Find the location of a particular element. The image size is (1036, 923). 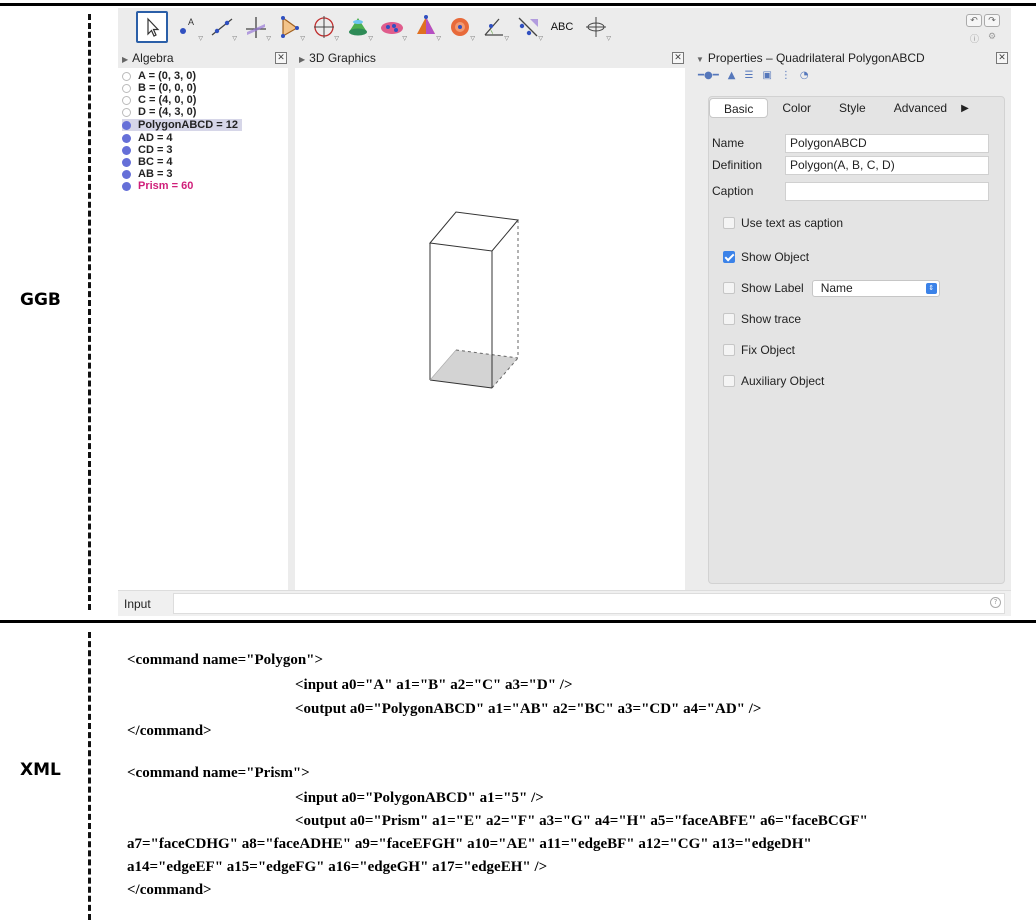

algebra-item-segment-ab: AB = 3 is located at coordinates (147, 174).